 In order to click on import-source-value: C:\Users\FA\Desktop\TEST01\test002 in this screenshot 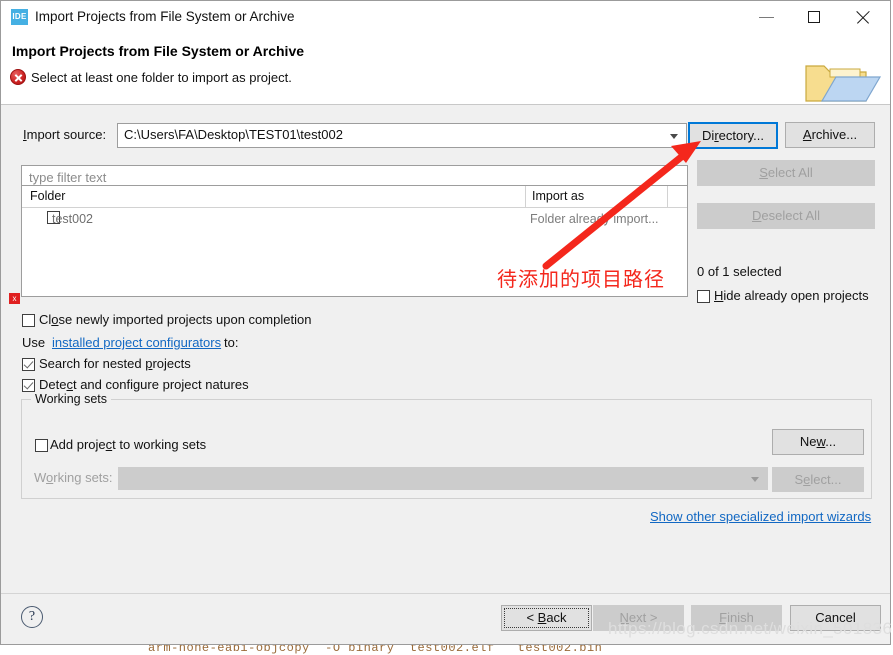, I will do `click(233, 134)`.